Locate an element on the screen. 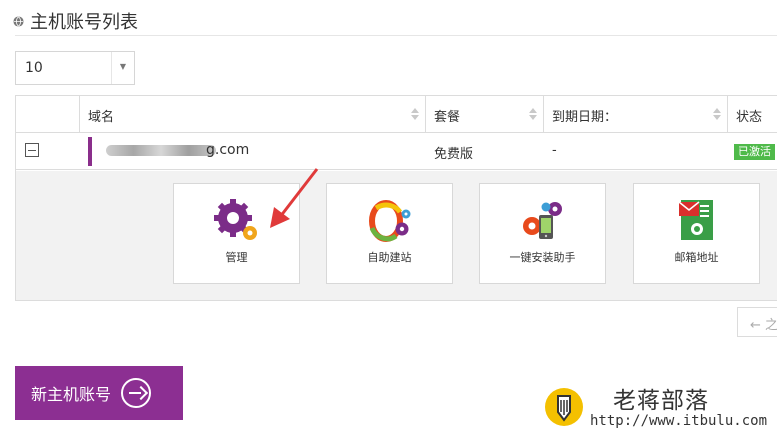 The image size is (777, 431). globe-icon is located at coordinates (18, 21).